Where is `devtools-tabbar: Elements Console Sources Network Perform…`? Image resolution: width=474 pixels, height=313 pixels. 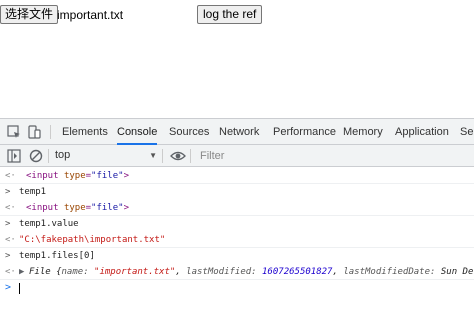 devtools-tabbar: Elements Console Sources Network Perform… is located at coordinates (237, 132).